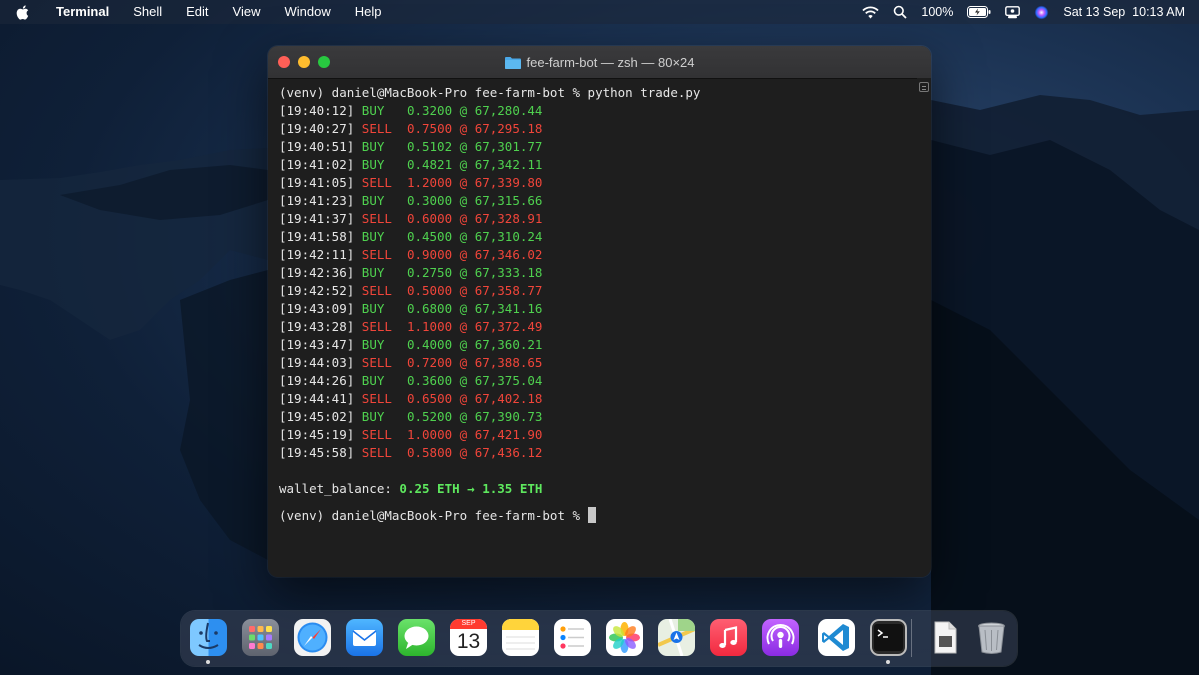 The height and width of the screenshot is (675, 1199). What do you see at coordinates (429, 380) in the screenshot?
I see `trade-qty: 0.3600` at bounding box center [429, 380].